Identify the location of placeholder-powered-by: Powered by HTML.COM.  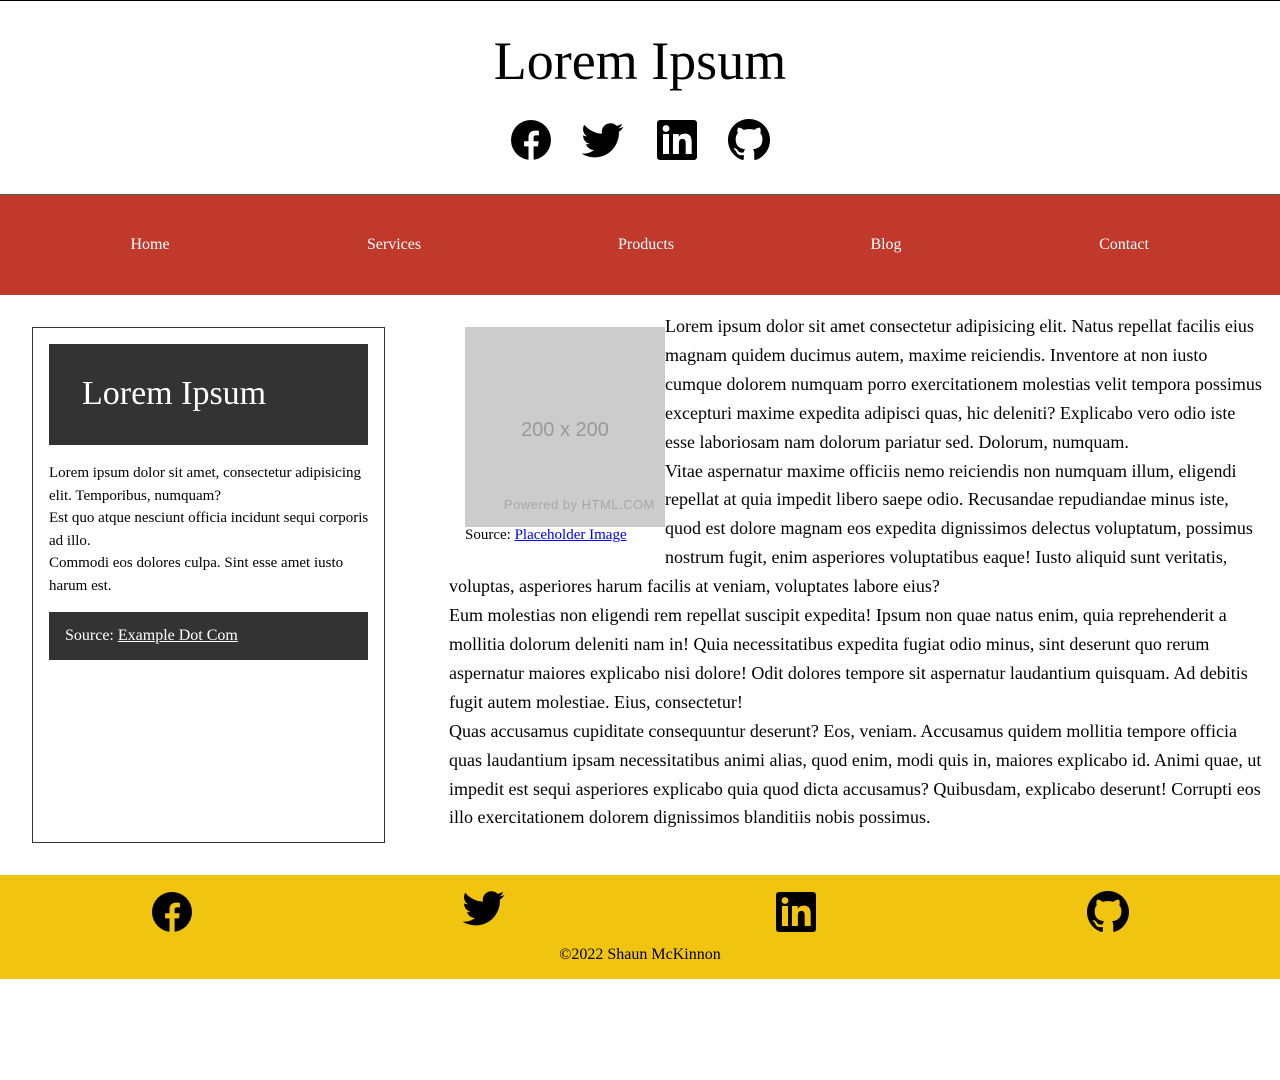
(579, 505).